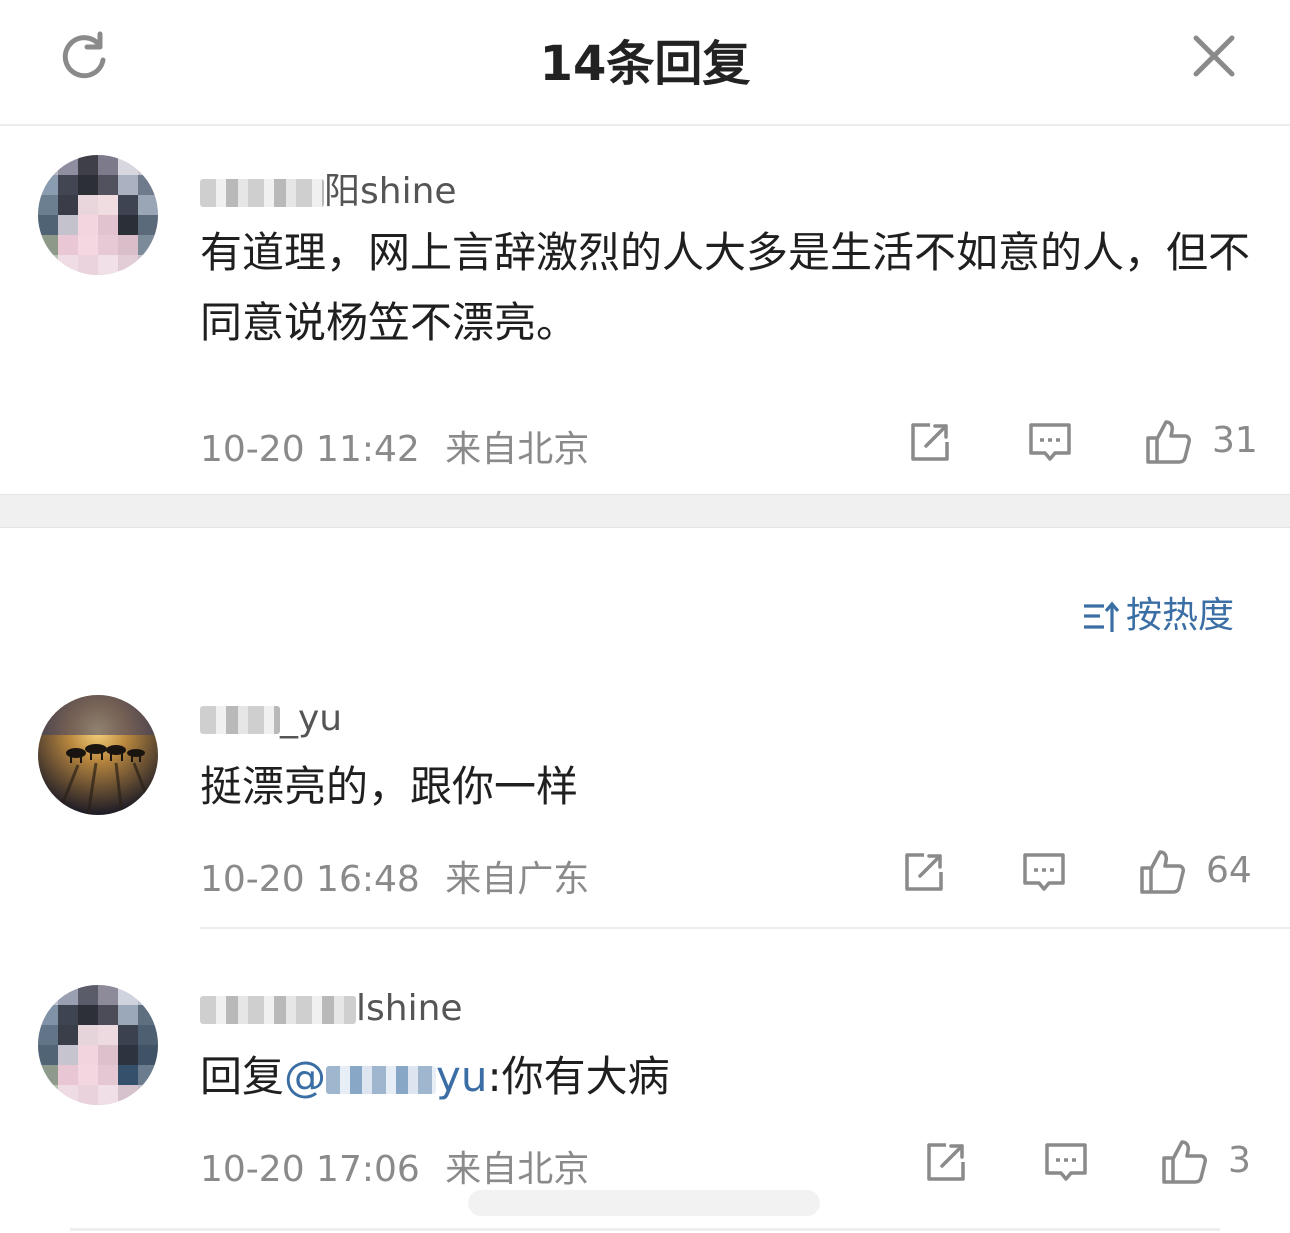 The image size is (1290, 1233). I want to click on page-title: 14条回复, so click(645, 64).